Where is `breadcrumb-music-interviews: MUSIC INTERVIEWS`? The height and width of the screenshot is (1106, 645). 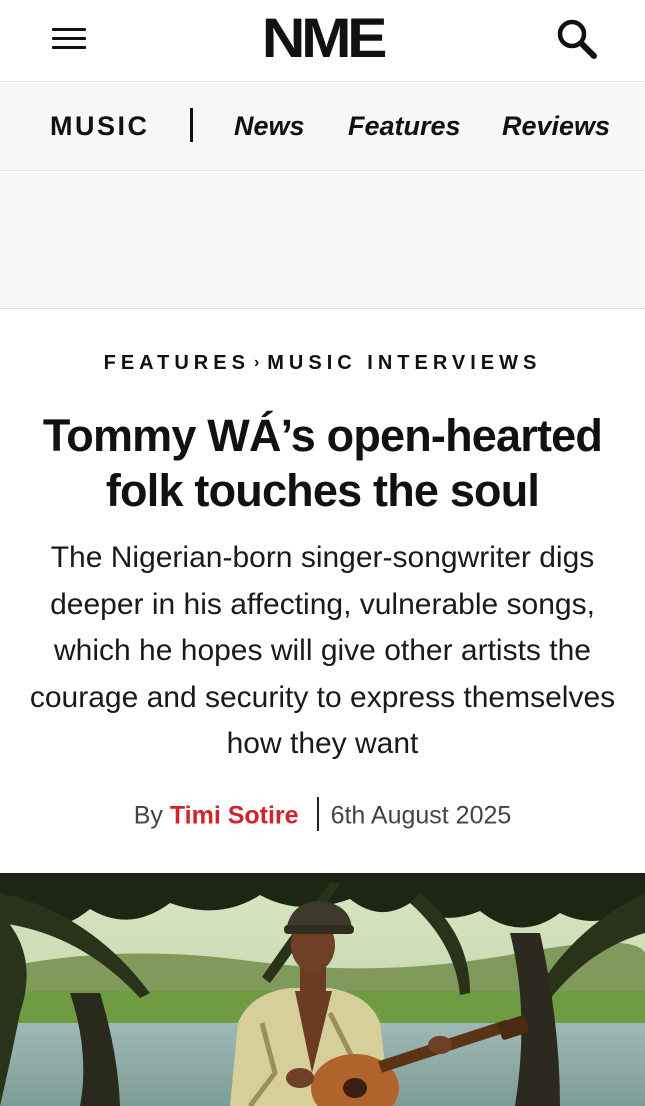 breadcrumb-music-interviews: MUSIC INTERVIEWS is located at coordinates (404, 363).